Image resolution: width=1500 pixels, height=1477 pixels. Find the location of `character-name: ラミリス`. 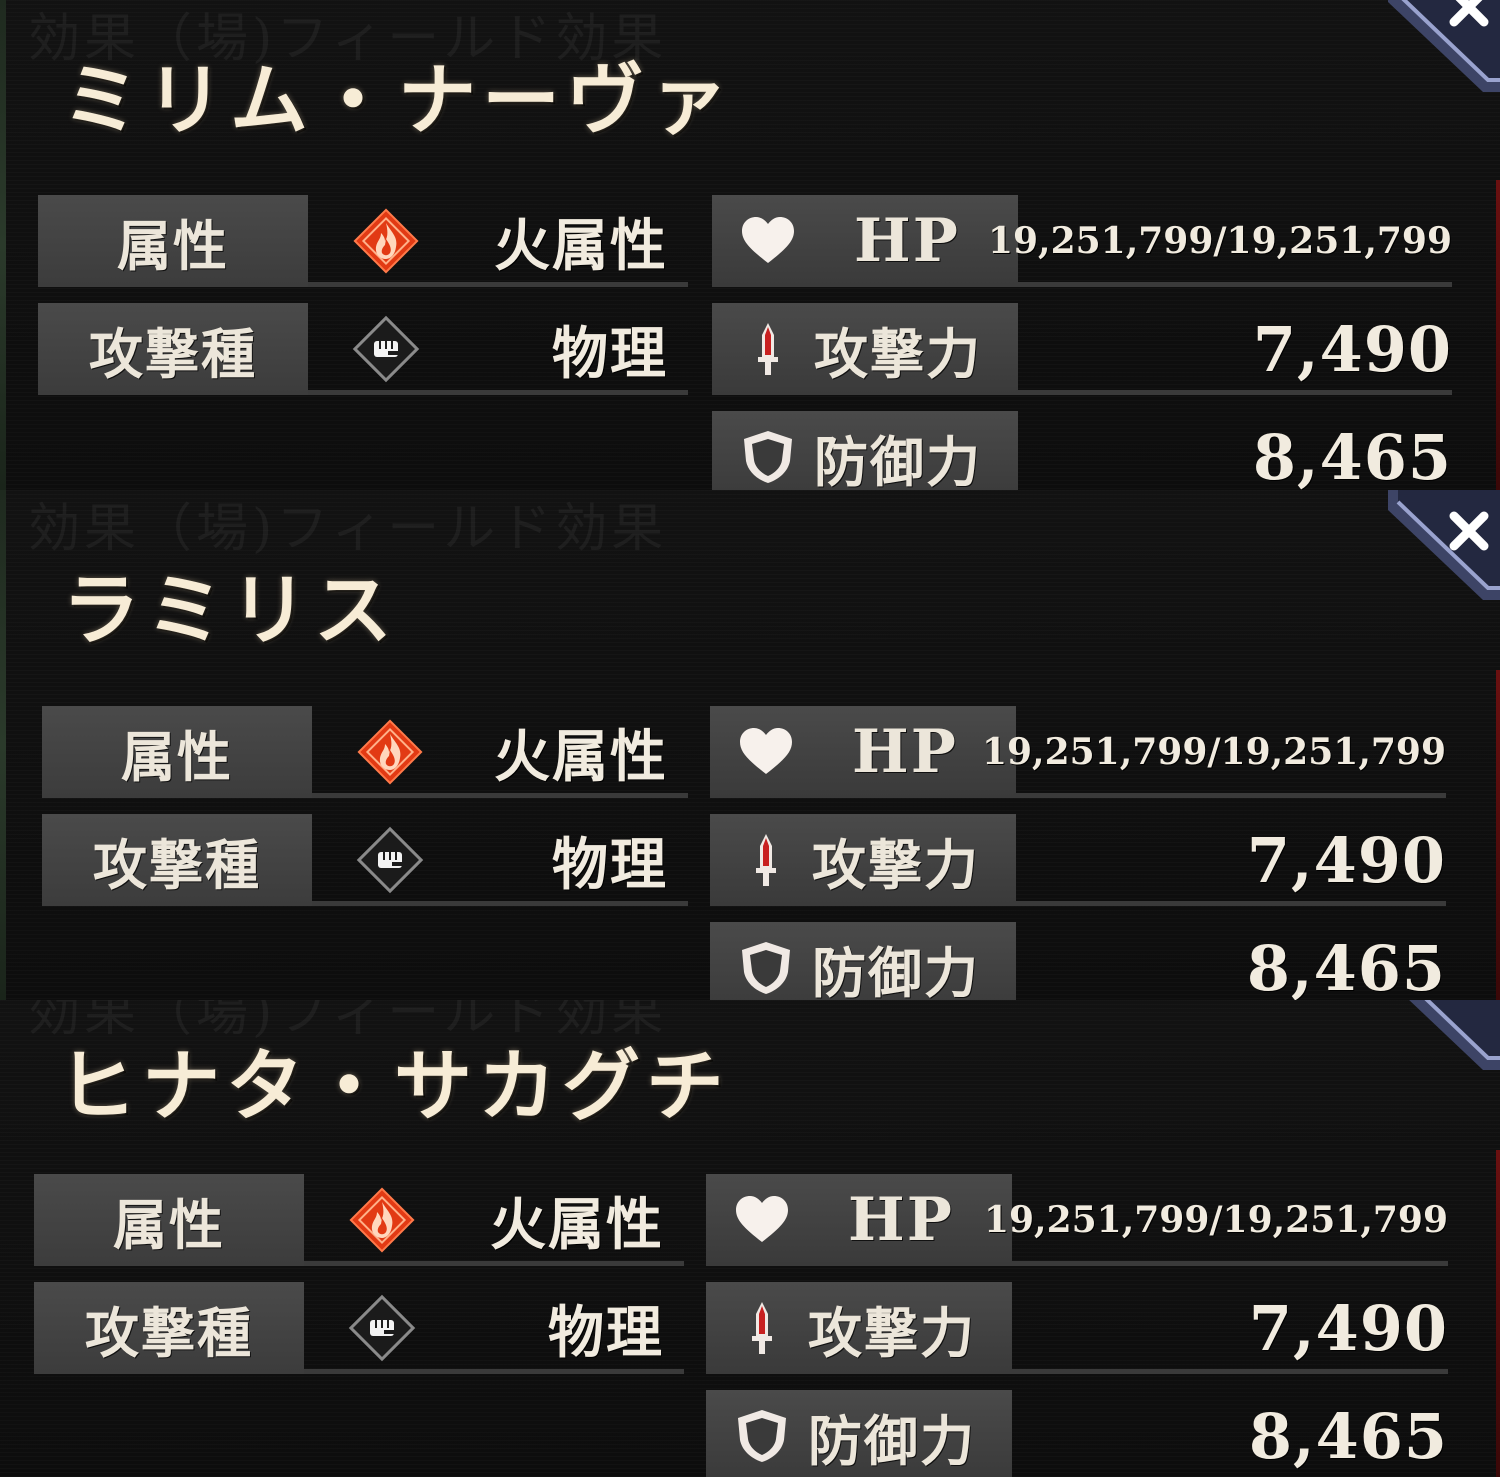

character-name: ラミリス is located at coordinates (230, 610).